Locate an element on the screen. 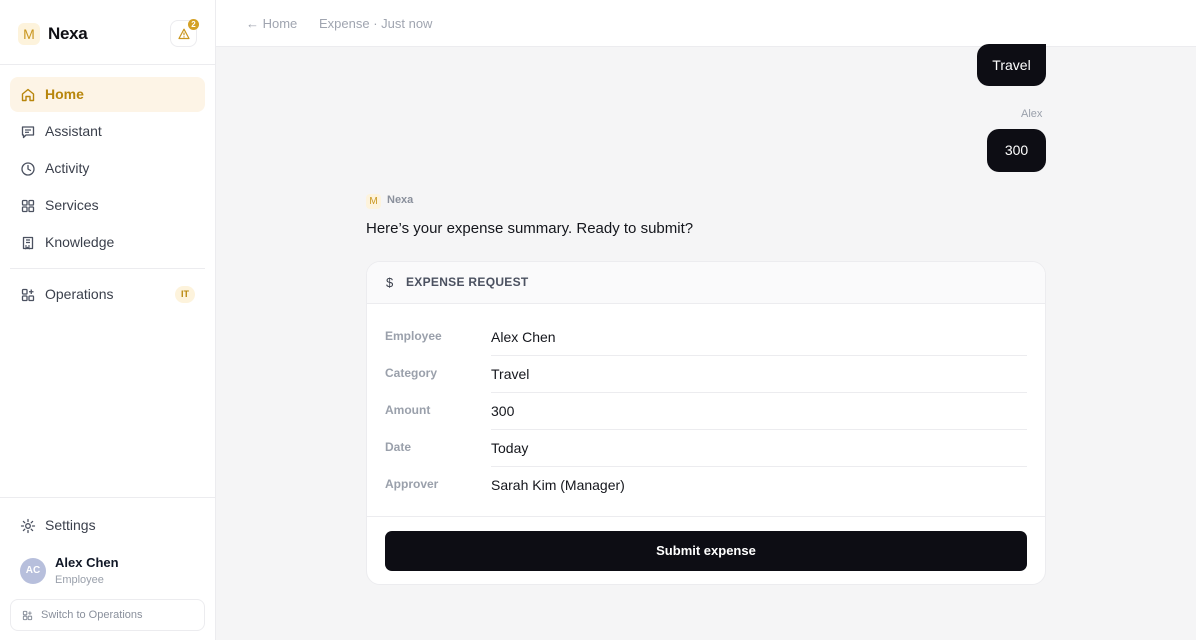 This screenshot has height=640, width=1196. settings-label: Settings is located at coordinates (70, 525).